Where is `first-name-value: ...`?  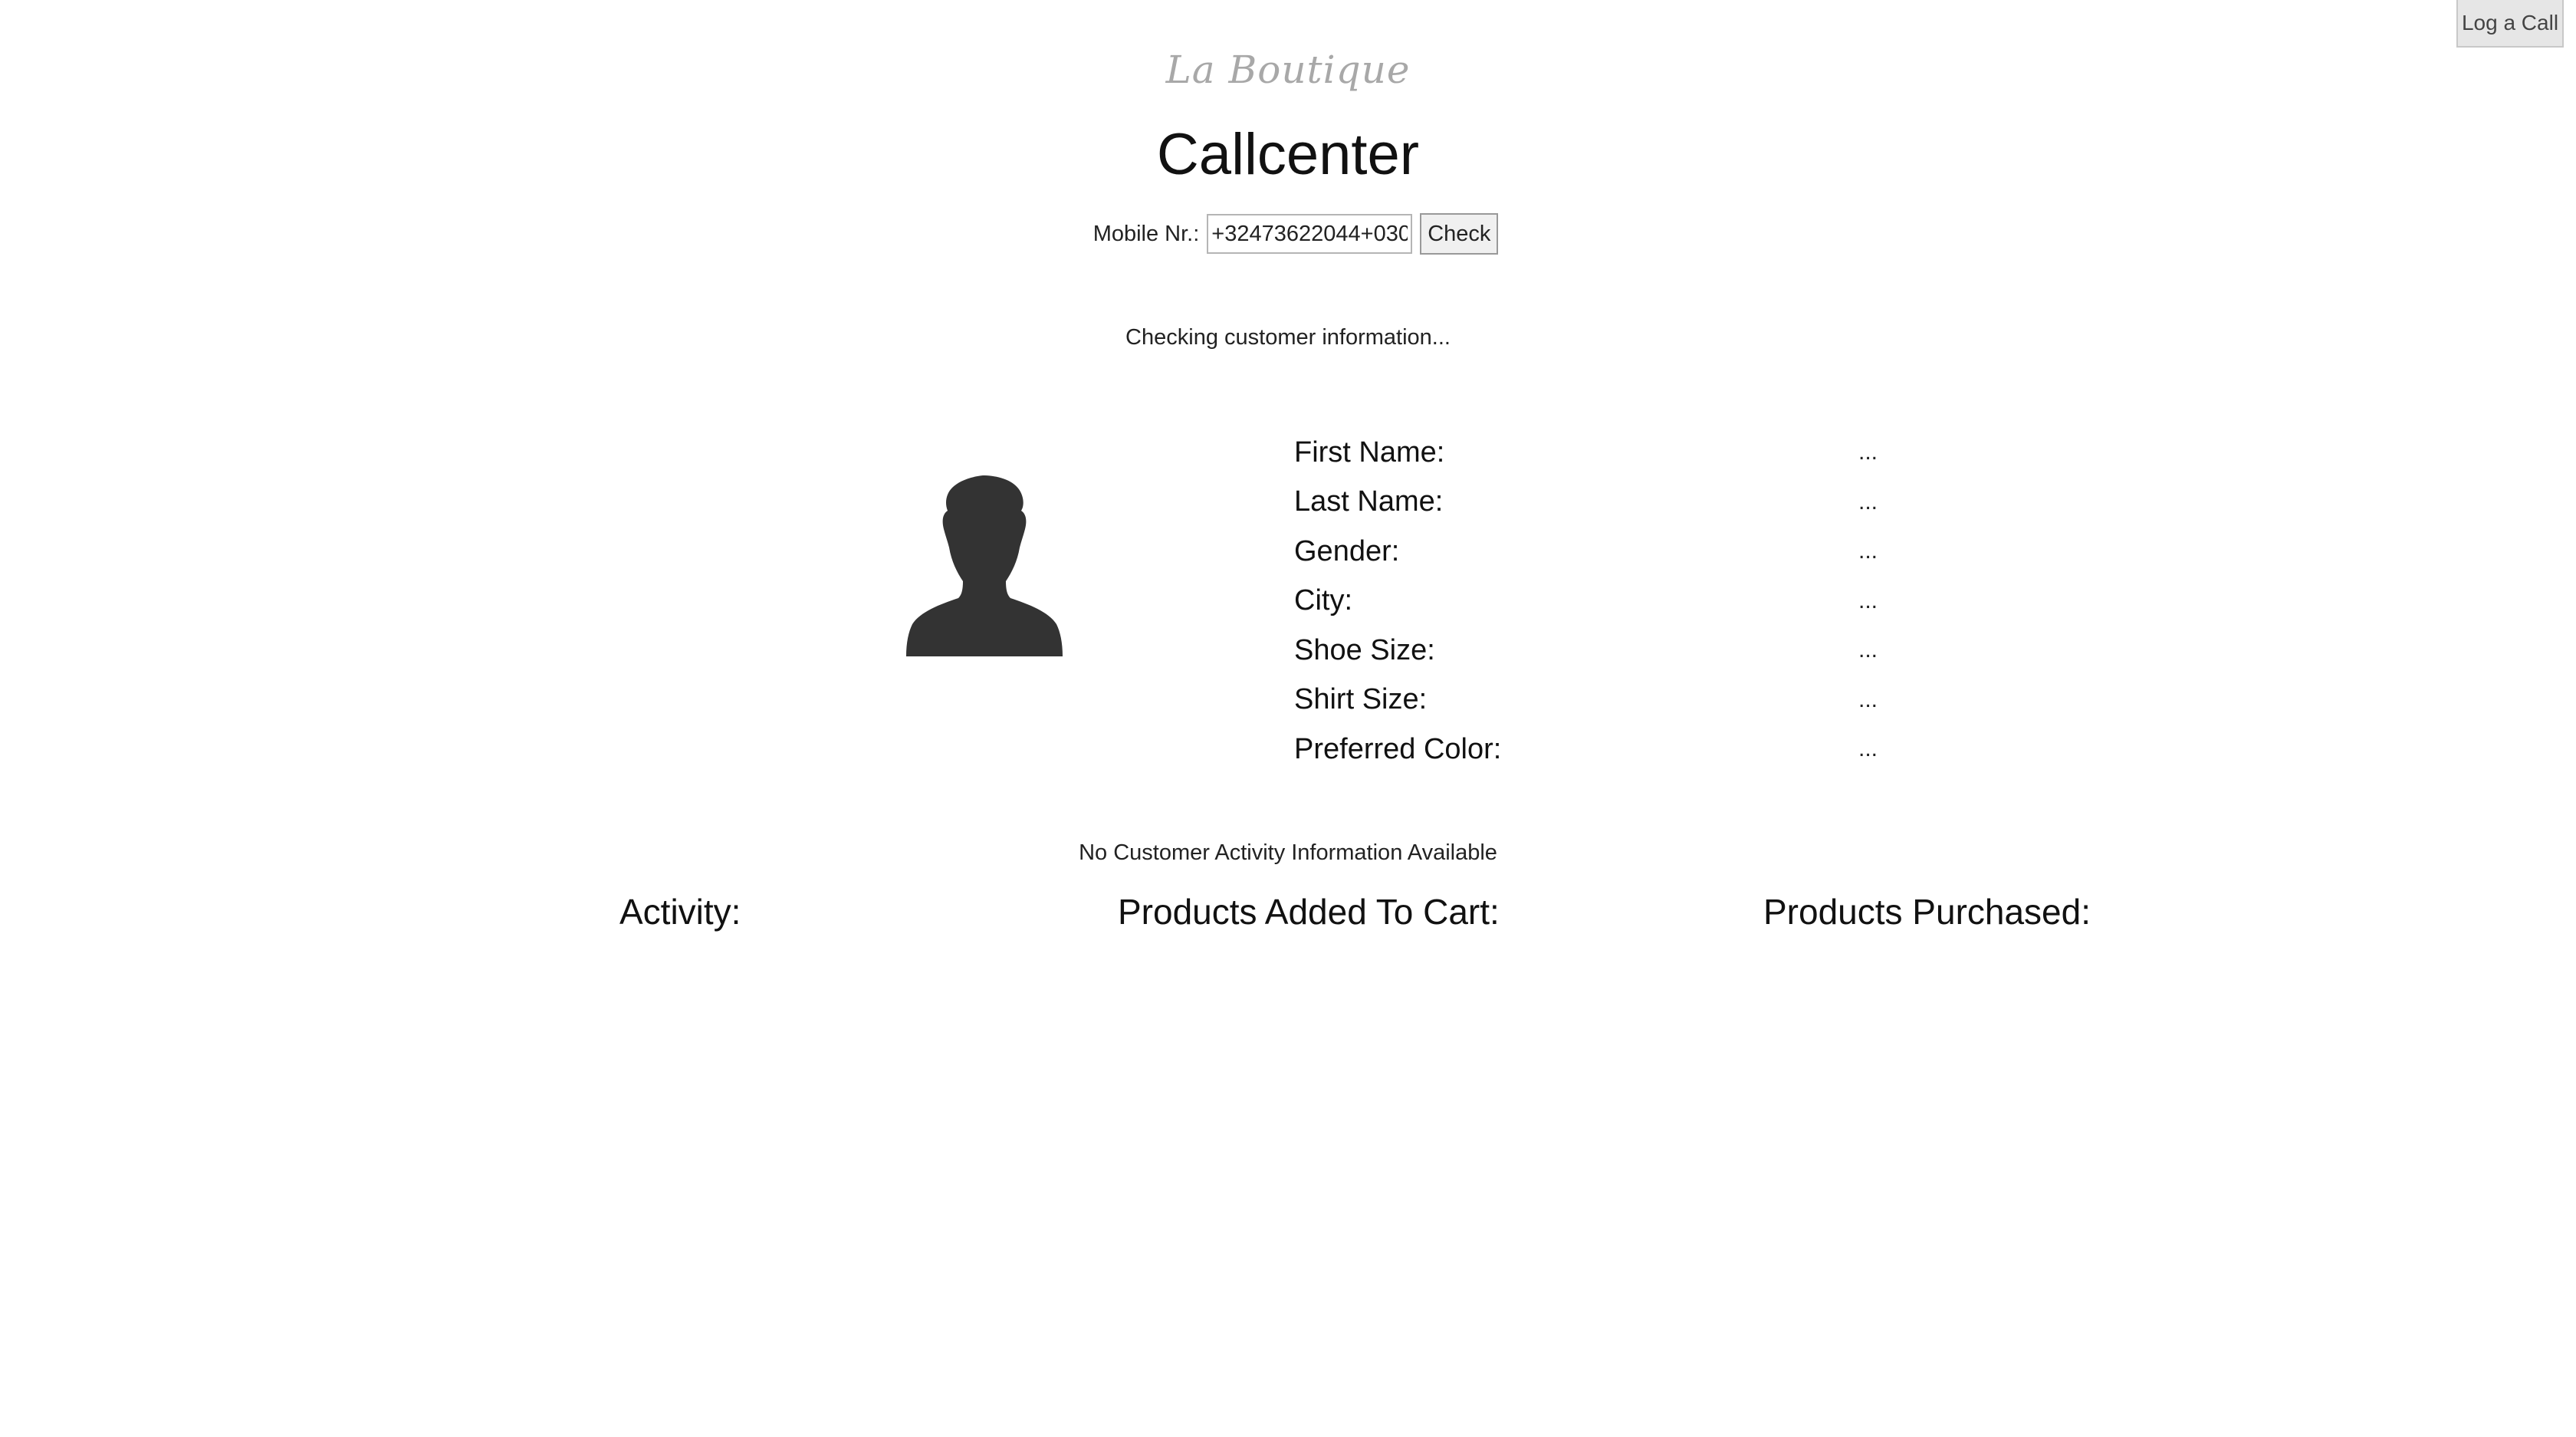
first-name-value: ... is located at coordinates (1868, 452).